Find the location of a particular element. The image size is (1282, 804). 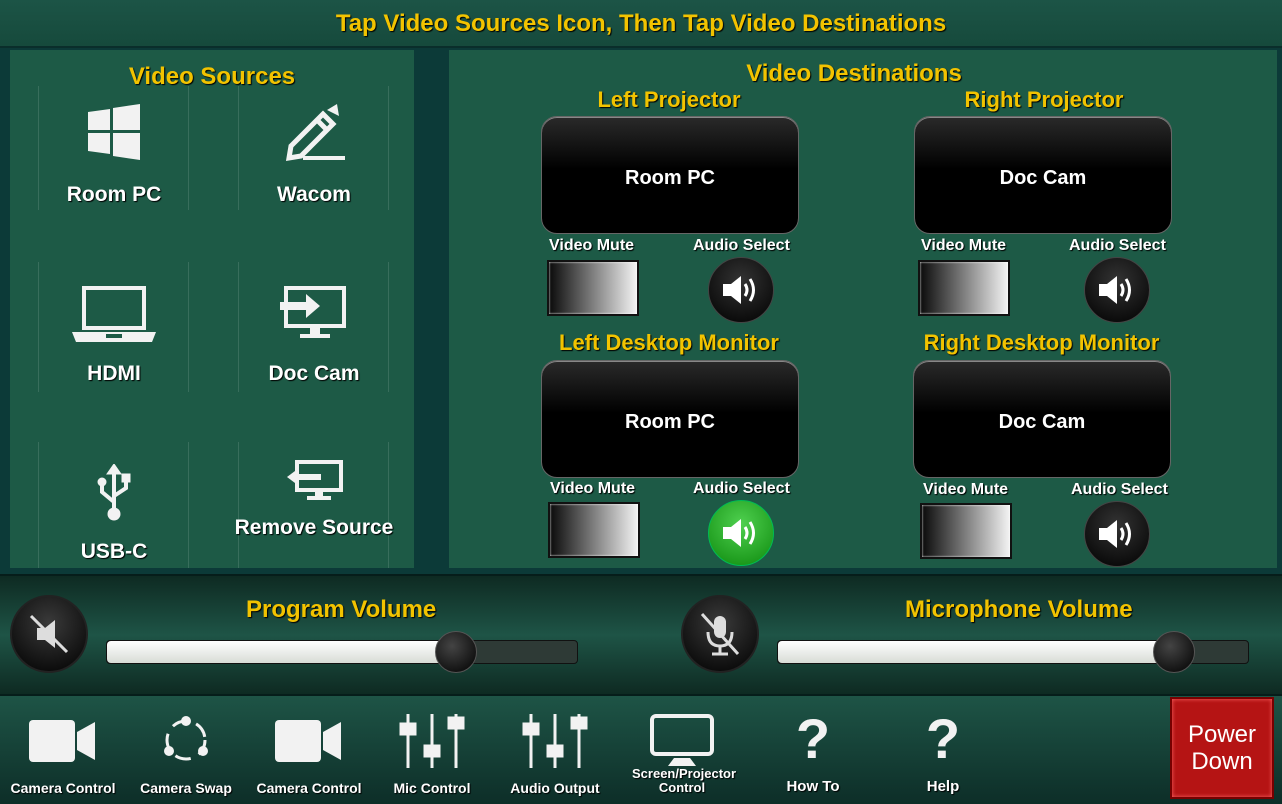

button-label: Help is located at coordinates (943, 786).